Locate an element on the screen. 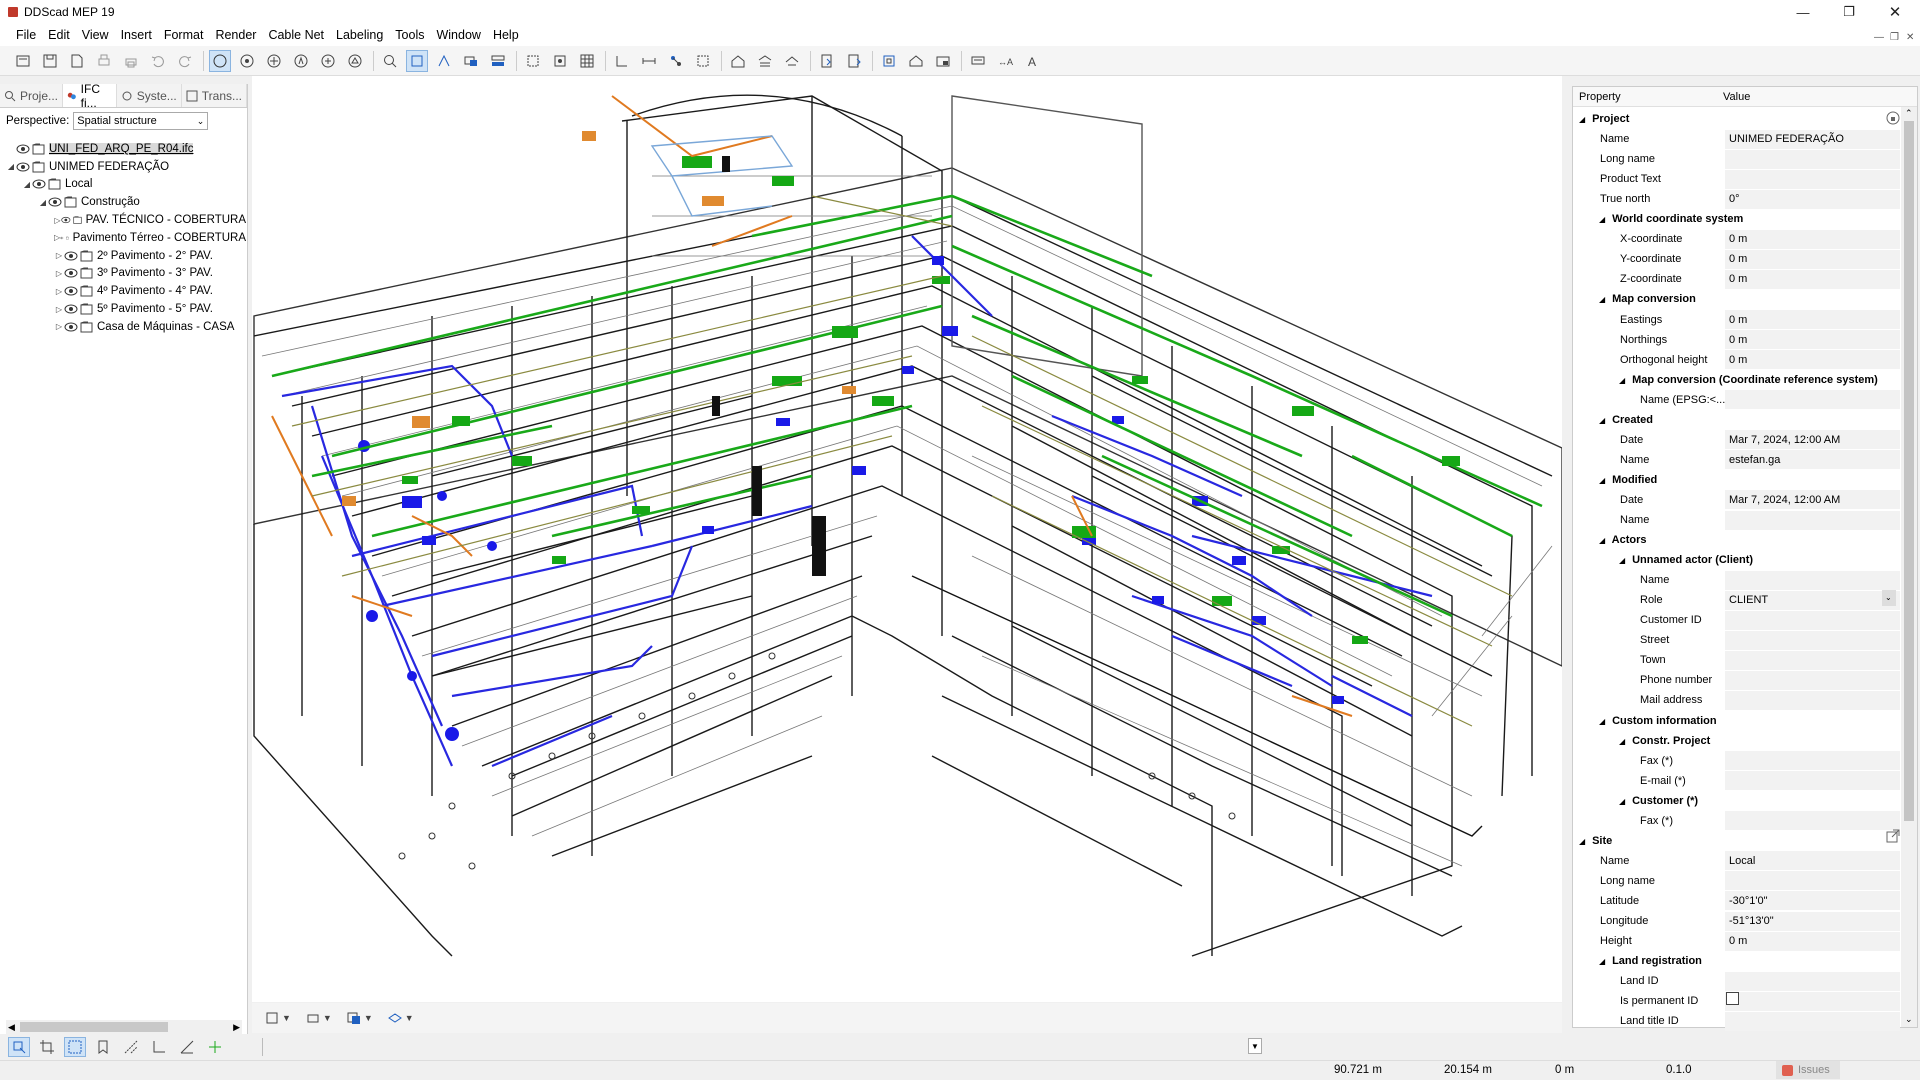 Image resolution: width=1920 pixels, height=1080 pixels. property-group: ◢ Project is located at coordinates (1736, 119).